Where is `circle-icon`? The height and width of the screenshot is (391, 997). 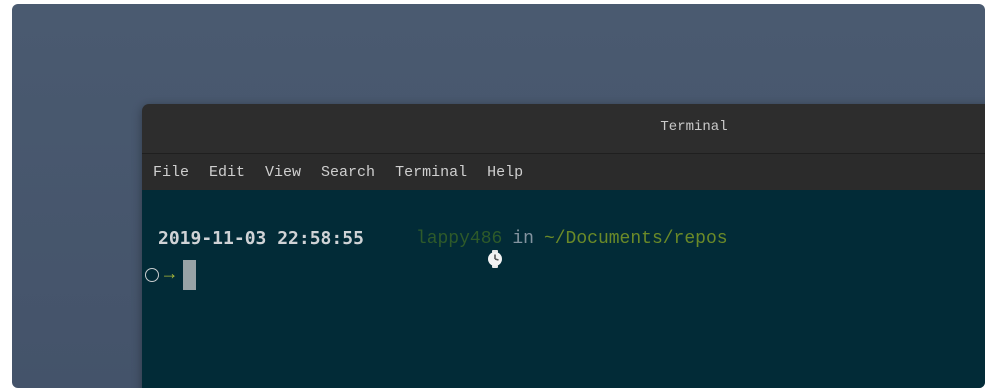 circle-icon is located at coordinates (152, 275).